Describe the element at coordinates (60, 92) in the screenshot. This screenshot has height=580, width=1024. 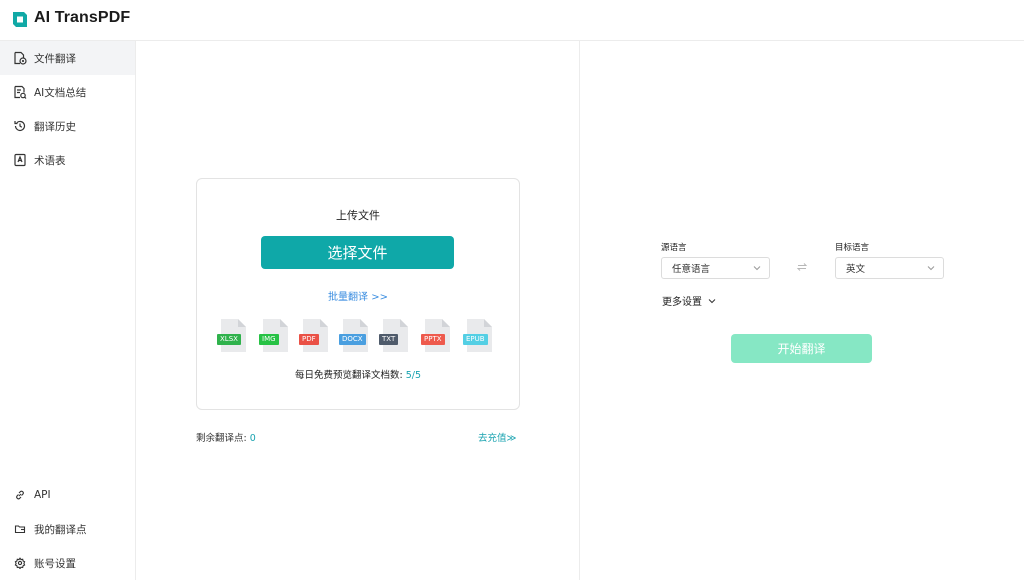
I see `sidebar-item-label: AI文档总结` at that location.